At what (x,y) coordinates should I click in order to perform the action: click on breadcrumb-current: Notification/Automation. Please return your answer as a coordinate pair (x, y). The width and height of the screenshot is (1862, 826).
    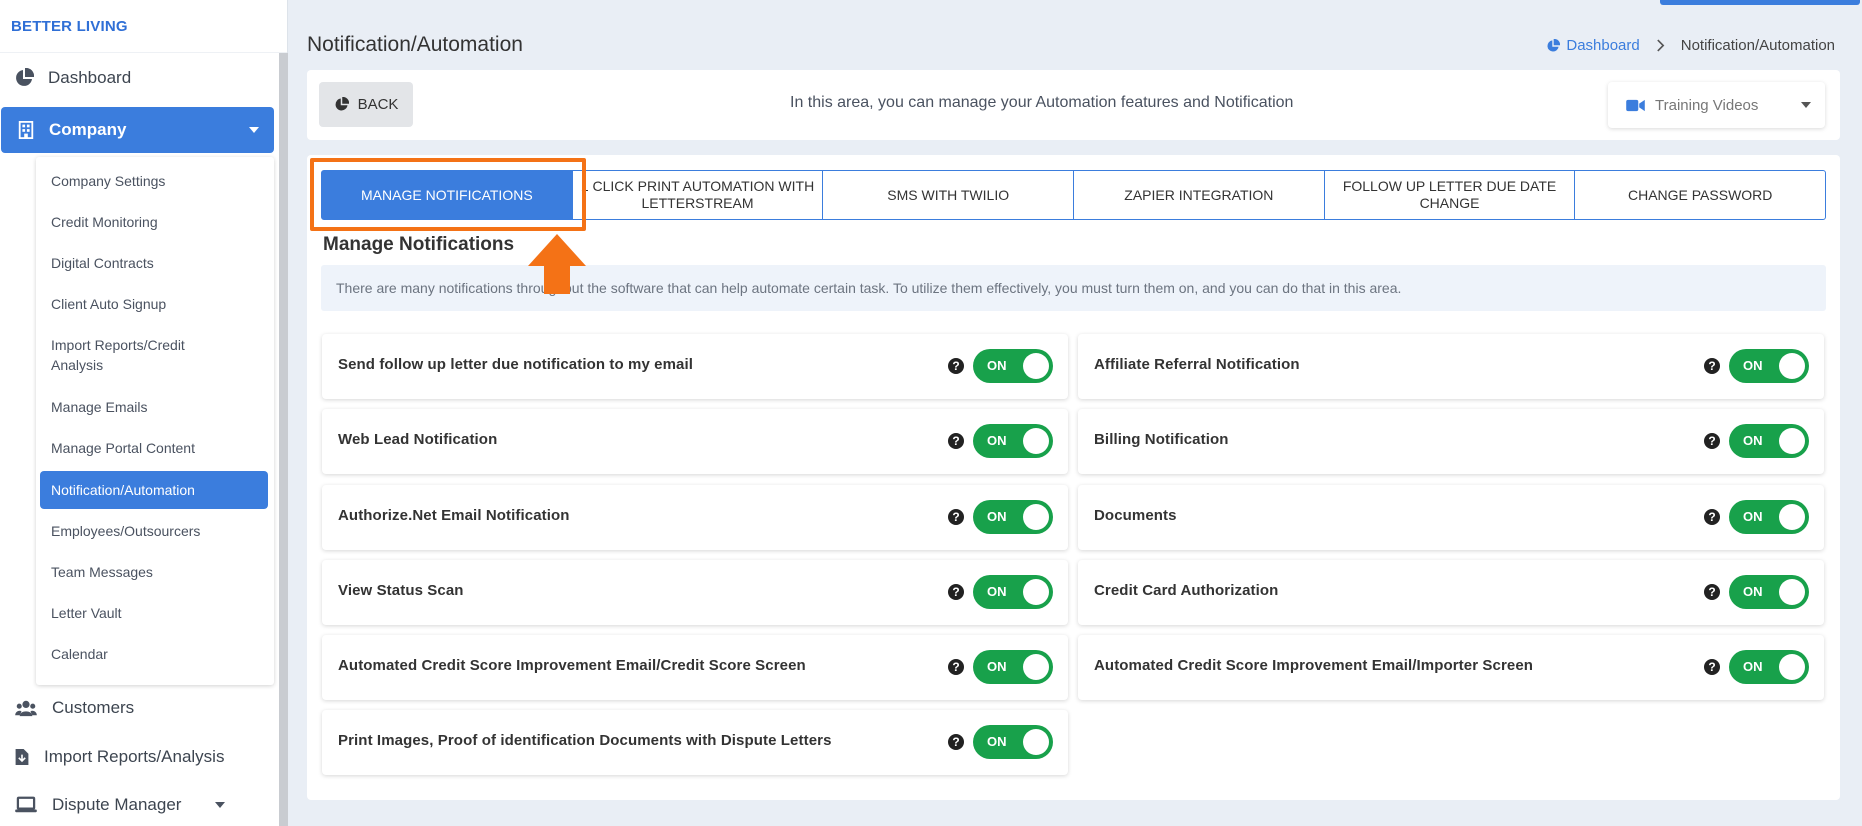
    Looking at the image, I should click on (1757, 45).